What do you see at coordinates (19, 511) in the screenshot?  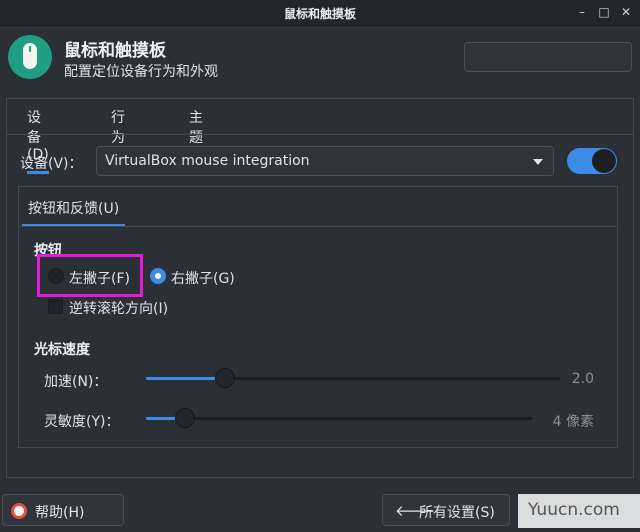 I see `help-lifebuoy-icon` at bounding box center [19, 511].